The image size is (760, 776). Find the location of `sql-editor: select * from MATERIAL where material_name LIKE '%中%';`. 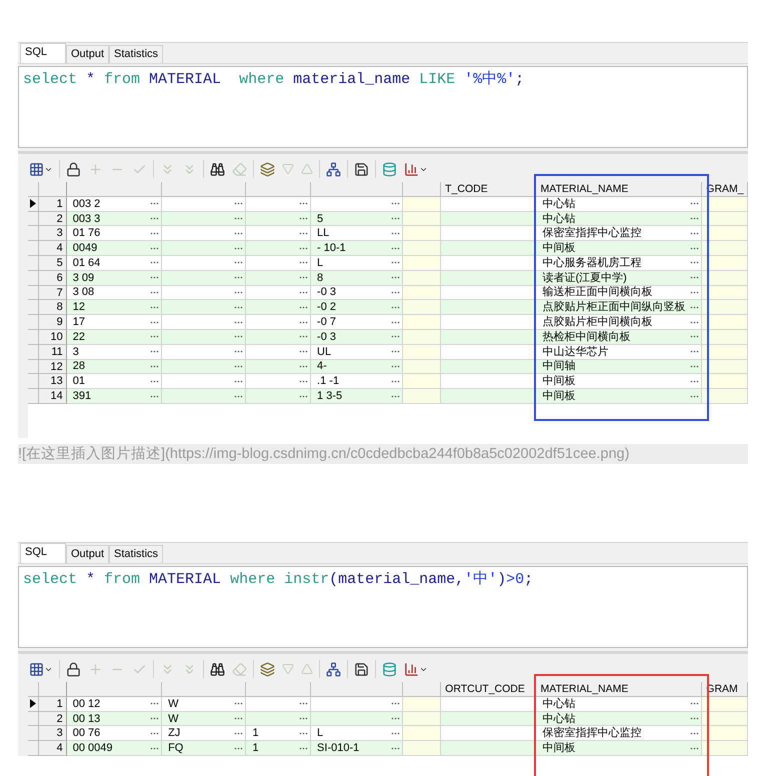

sql-editor: select * from MATERIAL where material_name LIKE '%中%'; is located at coordinates (383, 107).